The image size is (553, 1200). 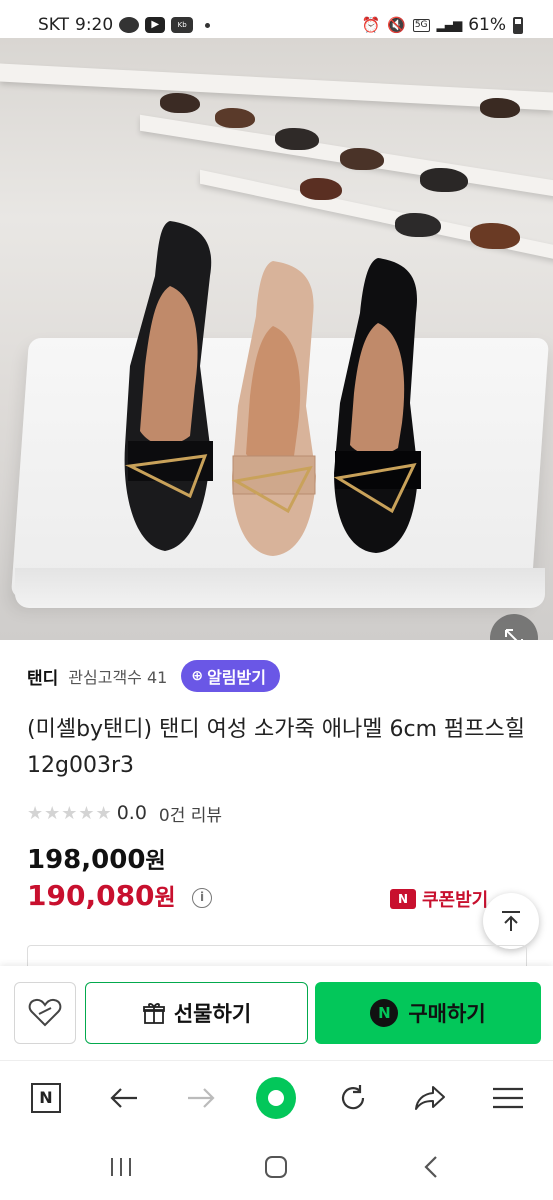 I want to click on arrow-right-icon, so click(x=201, y=1098).